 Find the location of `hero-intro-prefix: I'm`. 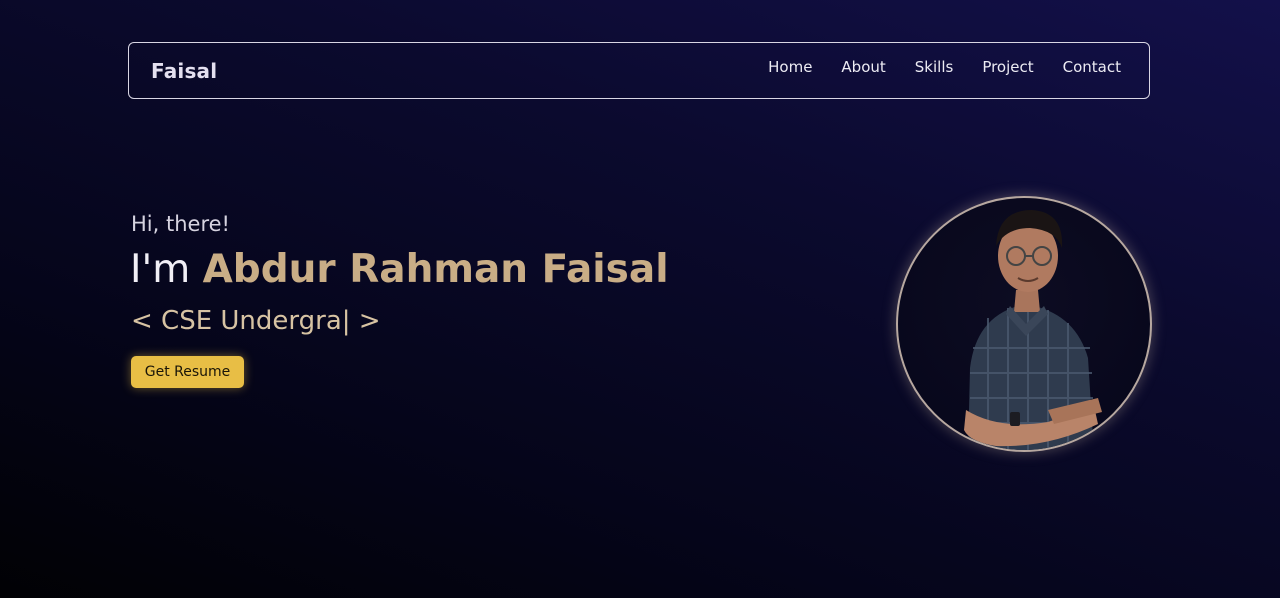

hero-intro-prefix: I'm is located at coordinates (160, 269).